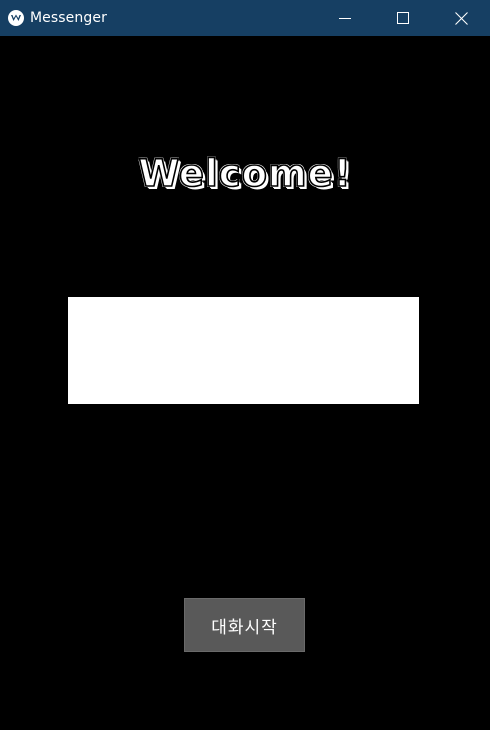  Describe the element at coordinates (245, 173) in the screenshot. I see `welcome-heading: Welcome!` at that location.